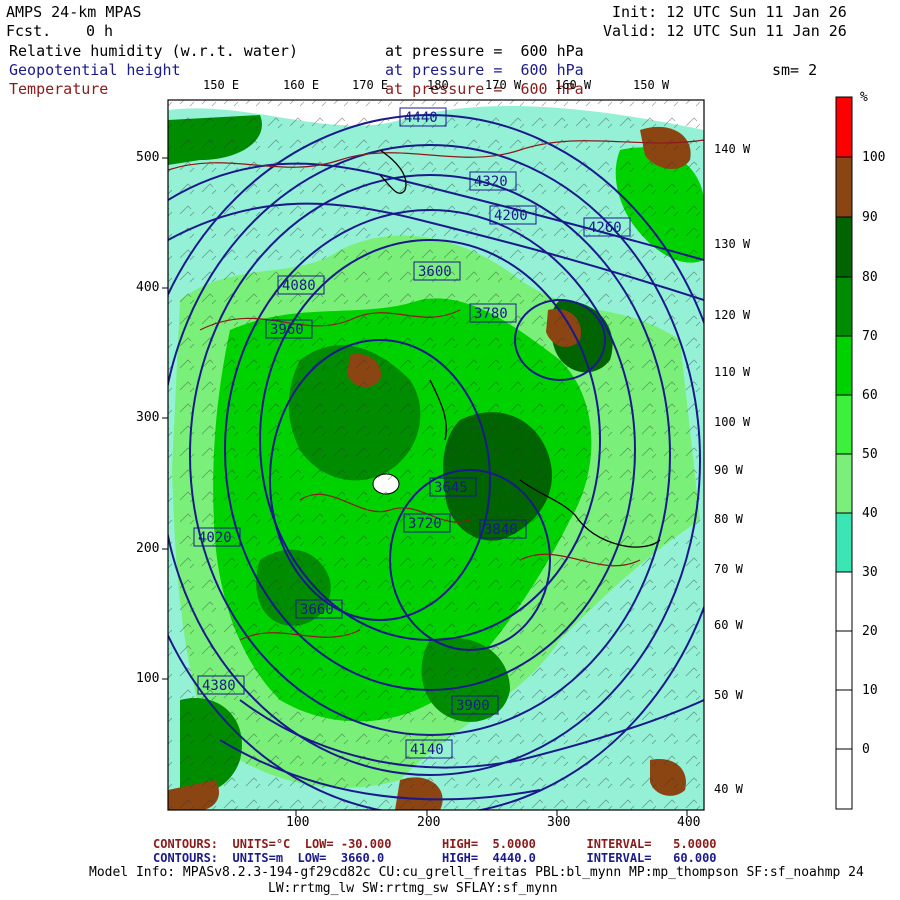 This screenshot has height=900, width=900. What do you see at coordinates (870, 572) in the screenshot?
I see `colorbar-label: 30` at bounding box center [870, 572].